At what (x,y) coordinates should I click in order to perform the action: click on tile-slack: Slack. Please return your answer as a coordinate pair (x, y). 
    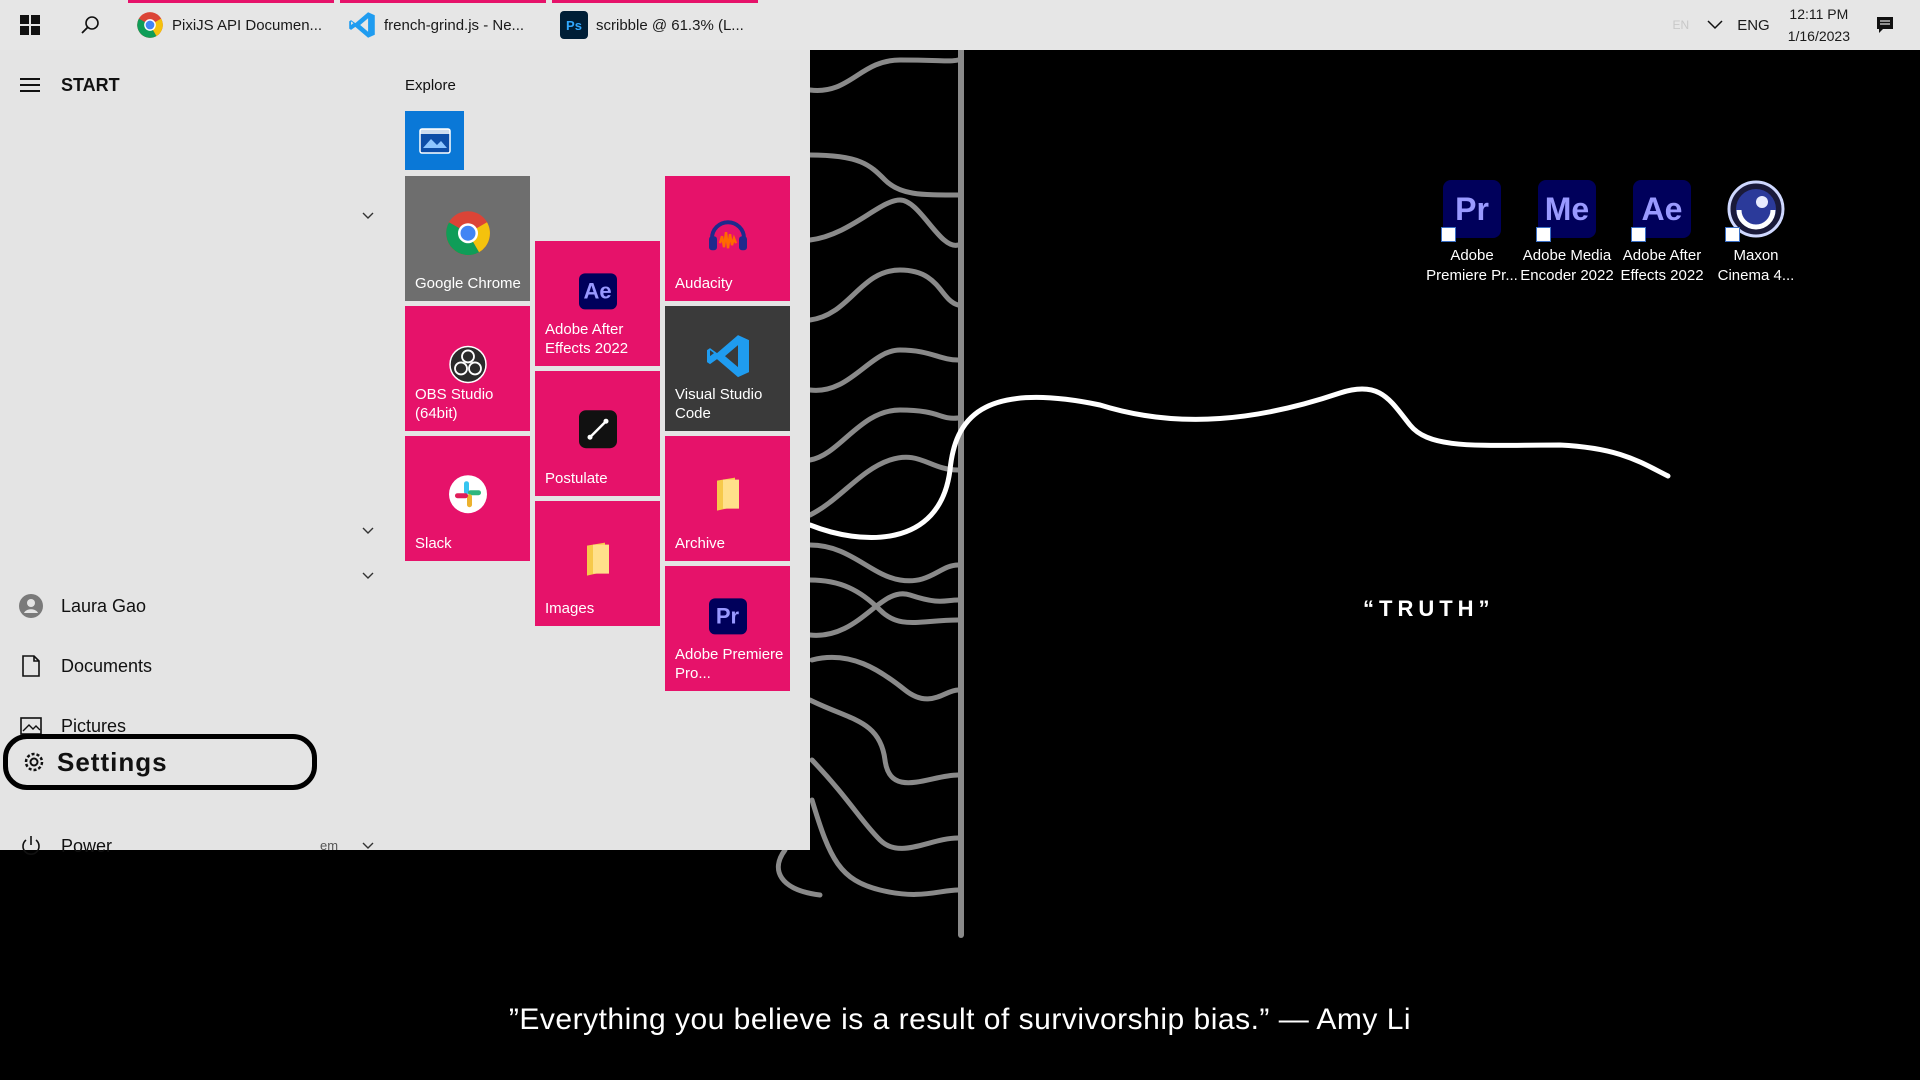
    Looking at the image, I should click on (467, 498).